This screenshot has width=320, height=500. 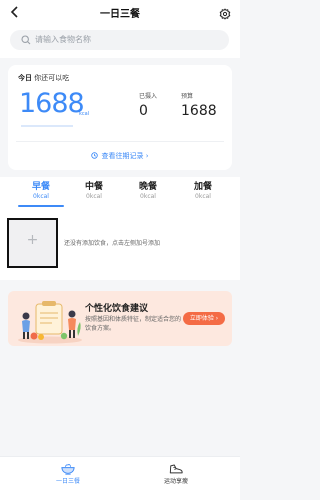 What do you see at coordinates (143, 111) in the screenshot?
I see `eaten-value: 0` at bounding box center [143, 111].